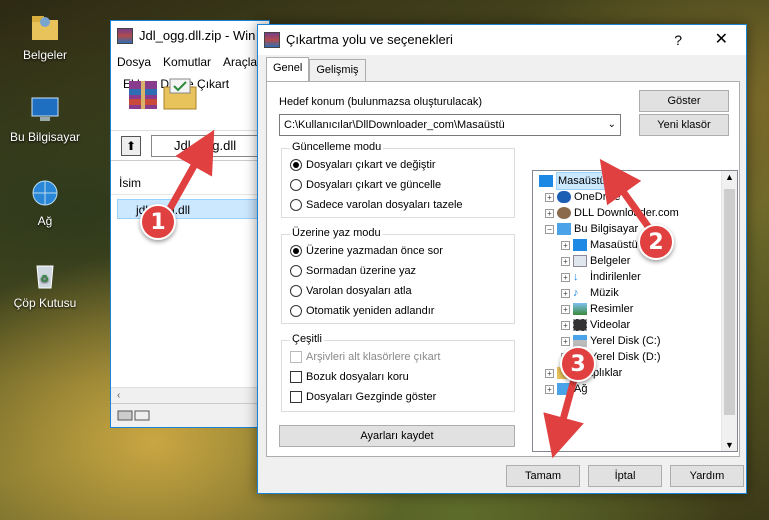 The height and width of the screenshot is (520, 769). I want to click on tree-item-label: Müzik, so click(604, 293).